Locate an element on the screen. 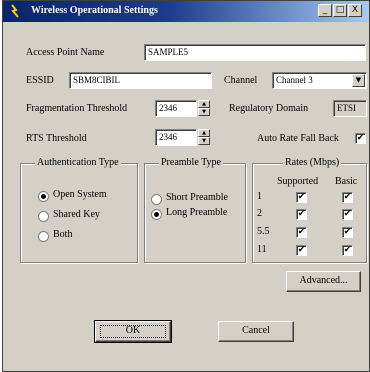 Image resolution: width=370 pixels, height=372 pixels. cancel-button: Cancel is located at coordinates (256, 331).